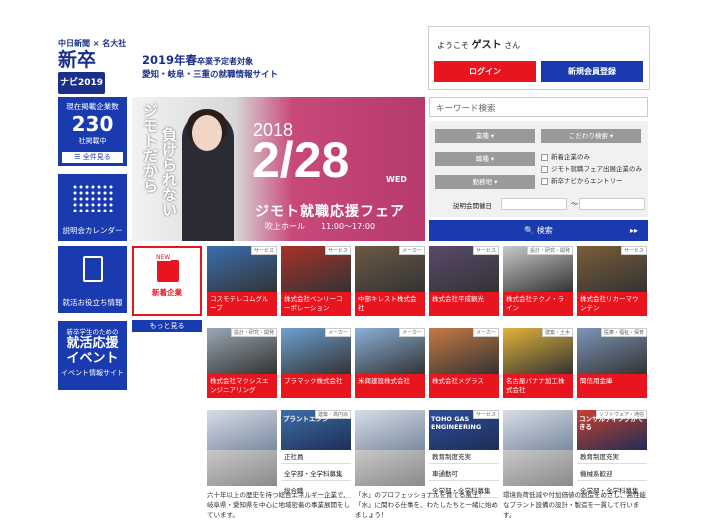 The height and width of the screenshot is (528, 705). What do you see at coordinates (207, 133) in the screenshot?
I see `banner-face` at bounding box center [207, 133].